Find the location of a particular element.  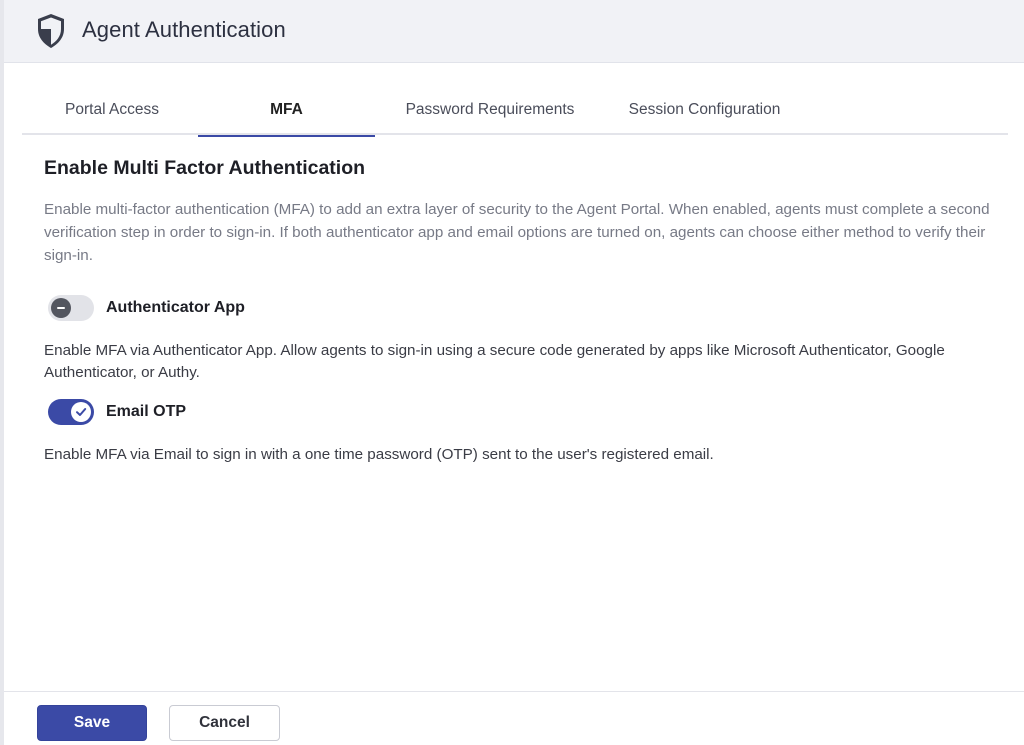

page-title: Agent Authentication is located at coordinates (184, 29).